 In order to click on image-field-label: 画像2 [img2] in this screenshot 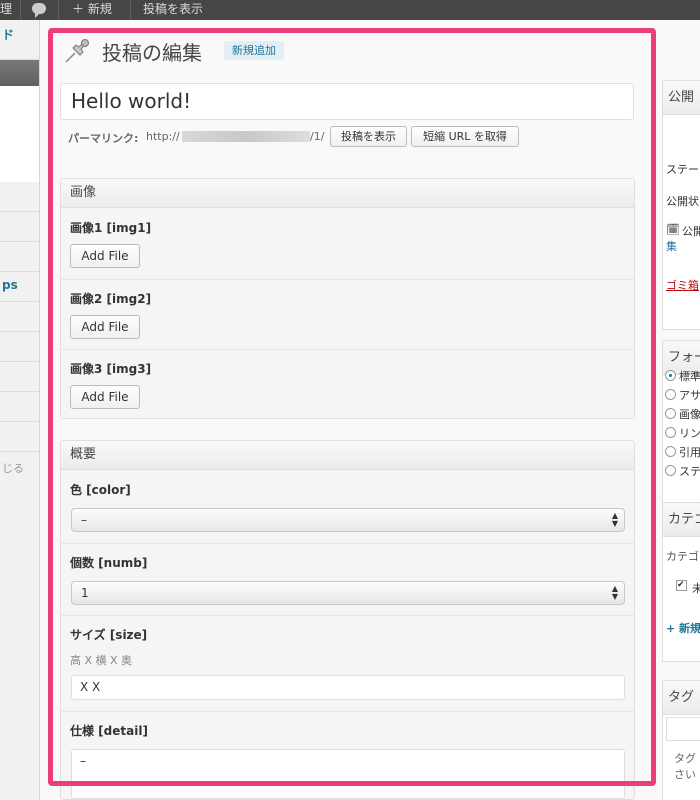, I will do `click(111, 299)`.